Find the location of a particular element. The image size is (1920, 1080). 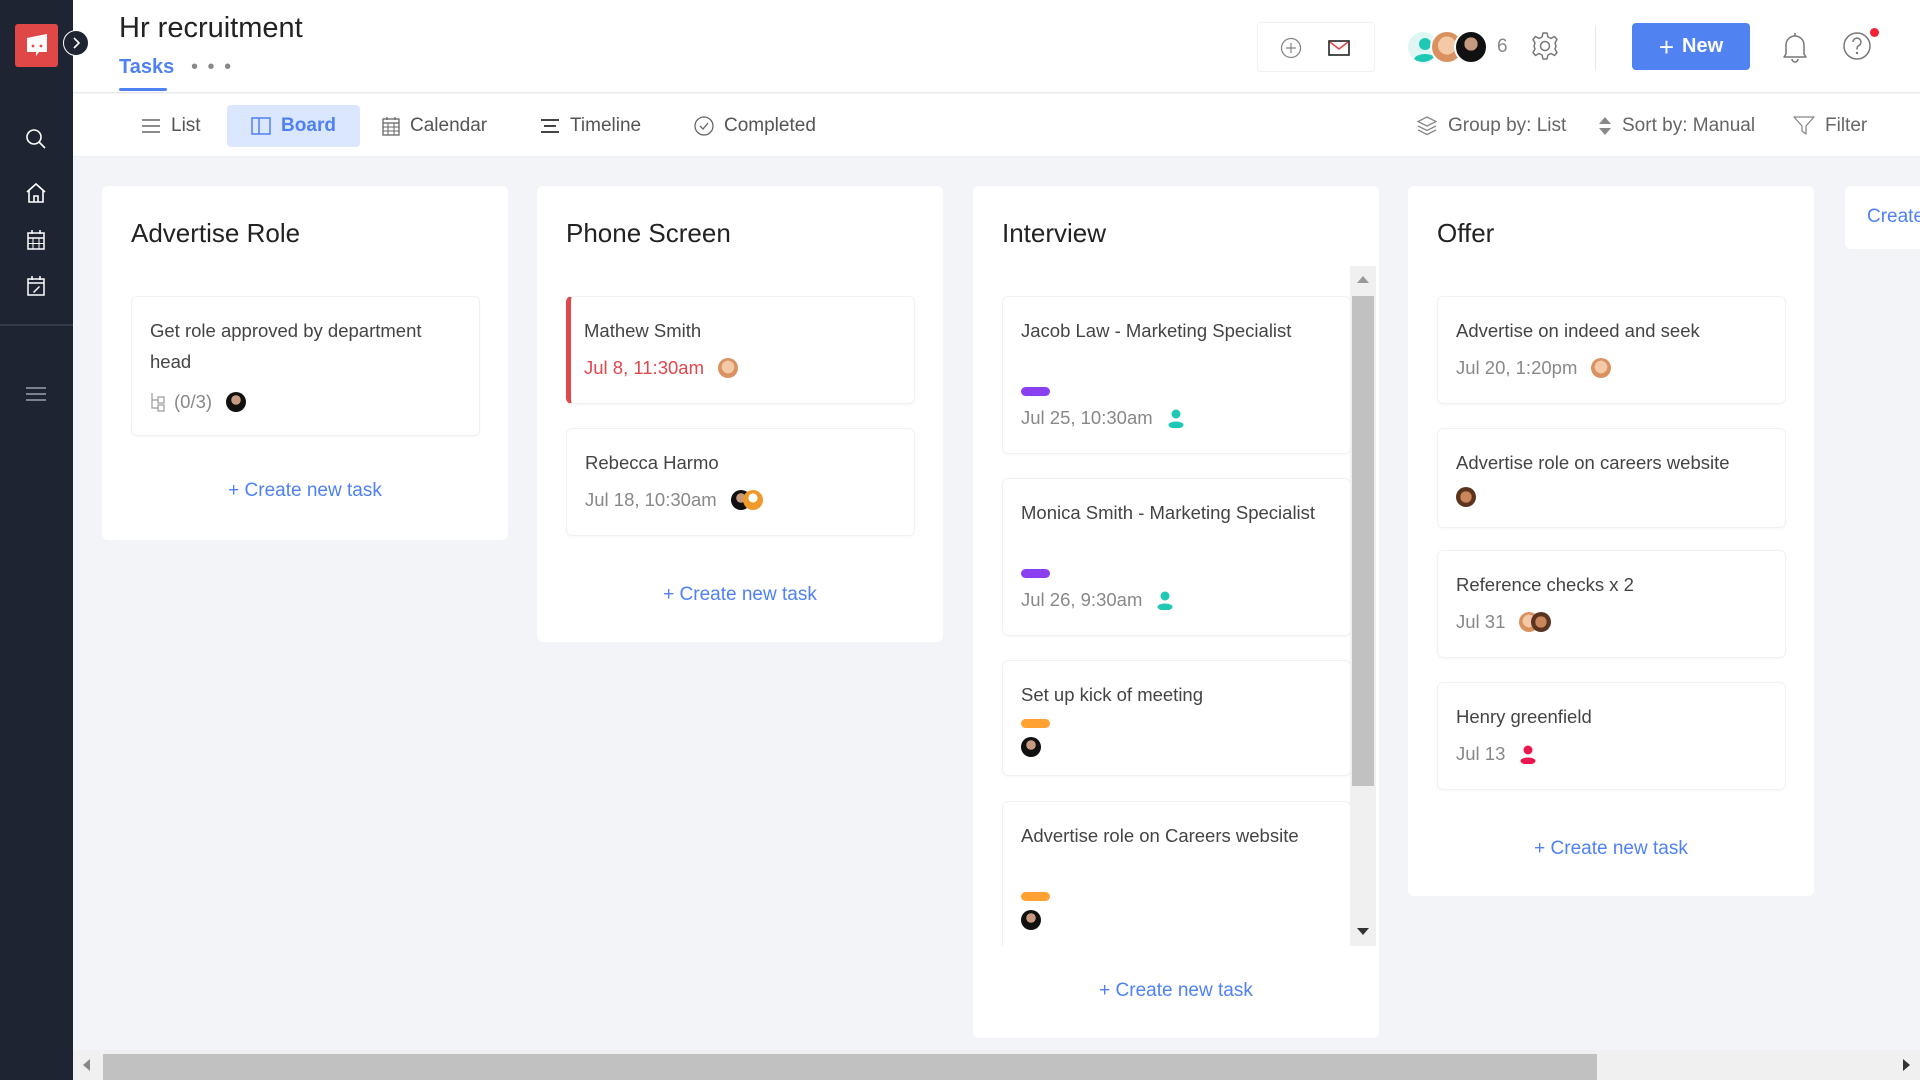

task-title: Advertise on indeed and seek is located at coordinates (1578, 330).